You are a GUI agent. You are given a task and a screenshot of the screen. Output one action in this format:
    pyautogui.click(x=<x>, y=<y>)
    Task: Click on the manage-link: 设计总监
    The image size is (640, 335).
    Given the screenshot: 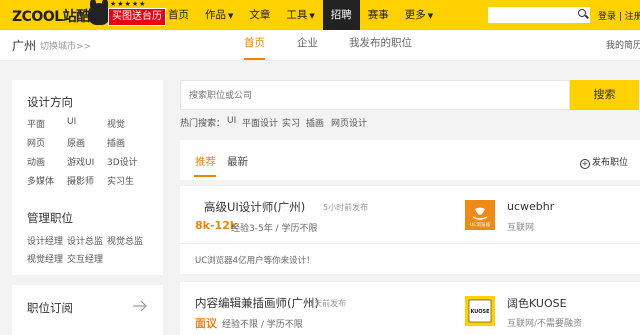 What is the action you would take?
    pyautogui.click(x=85, y=240)
    